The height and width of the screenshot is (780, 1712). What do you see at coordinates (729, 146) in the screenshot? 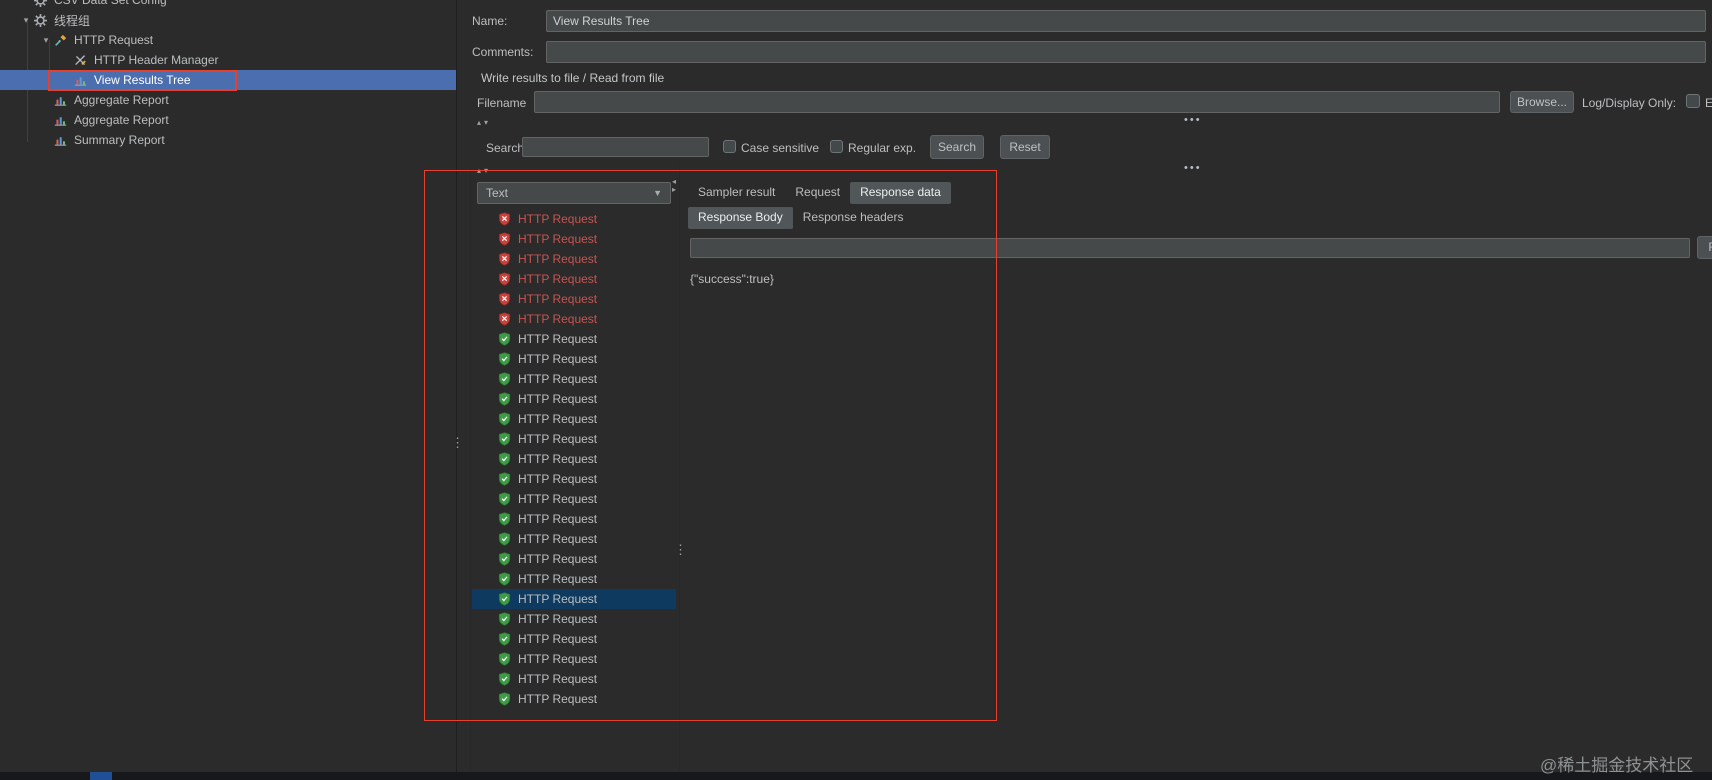
I see `case-sensitive-checkbox` at bounding box center [729, 146].